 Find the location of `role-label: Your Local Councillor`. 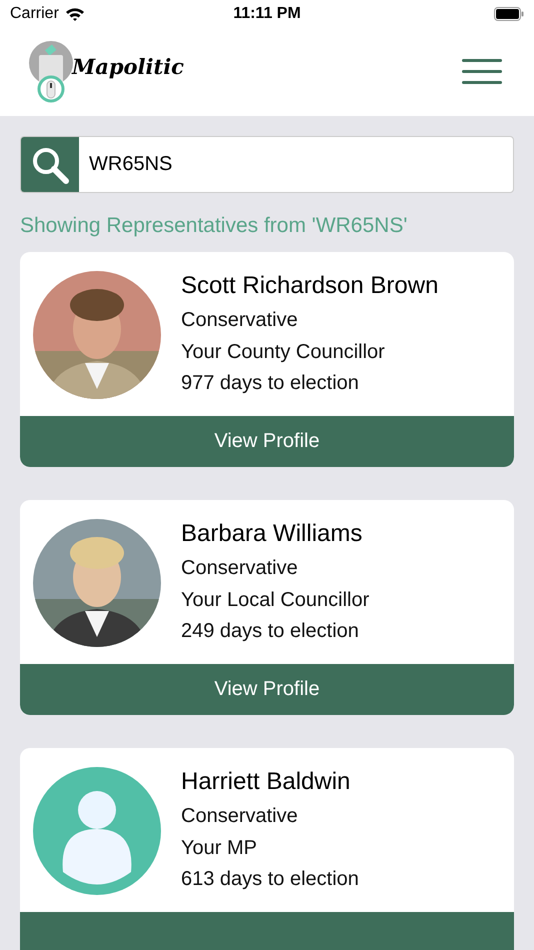

role-label: Your Local Councillor is located at coordinates (275, 600).